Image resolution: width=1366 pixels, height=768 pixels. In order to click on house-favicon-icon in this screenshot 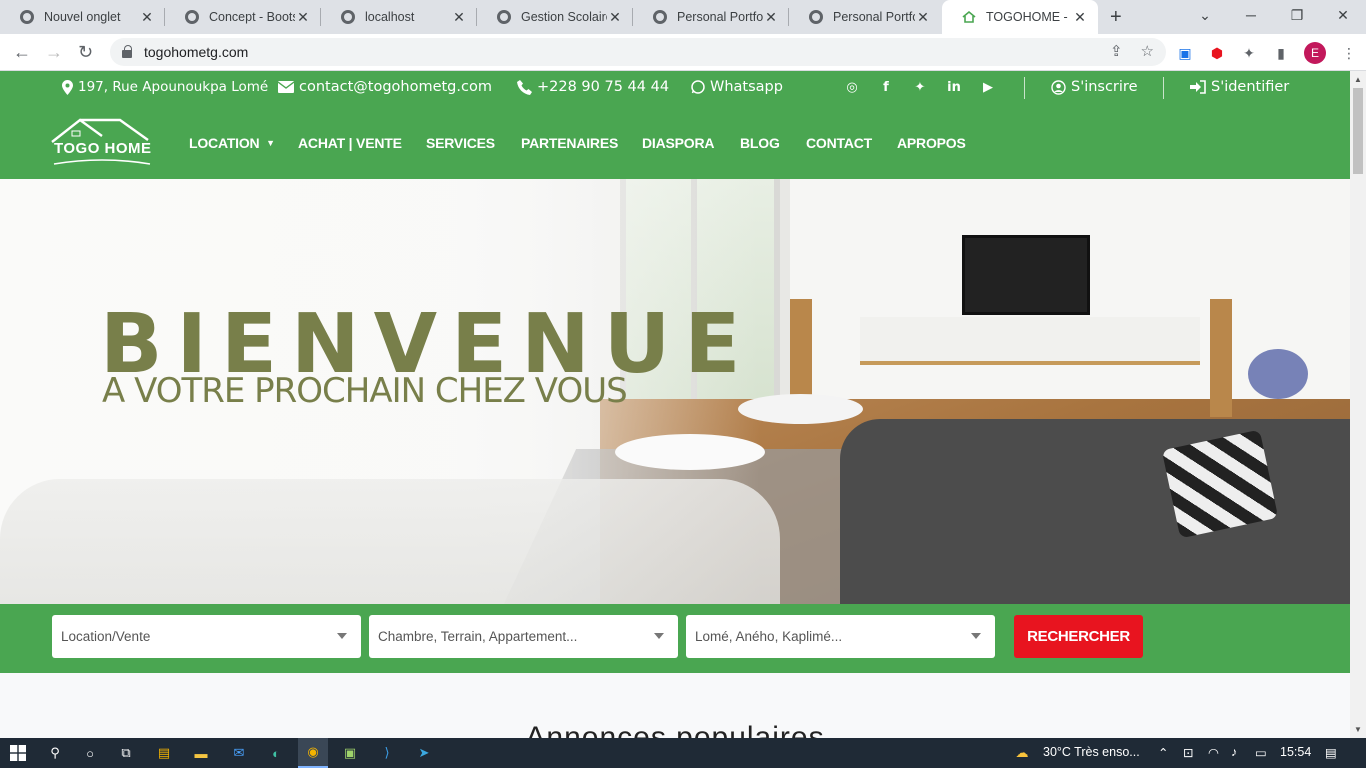, I will do `click(969, 17)`.